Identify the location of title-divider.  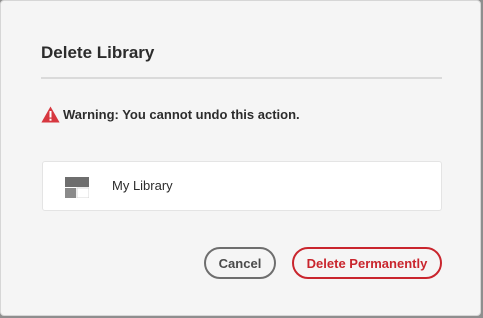
(241, 78).